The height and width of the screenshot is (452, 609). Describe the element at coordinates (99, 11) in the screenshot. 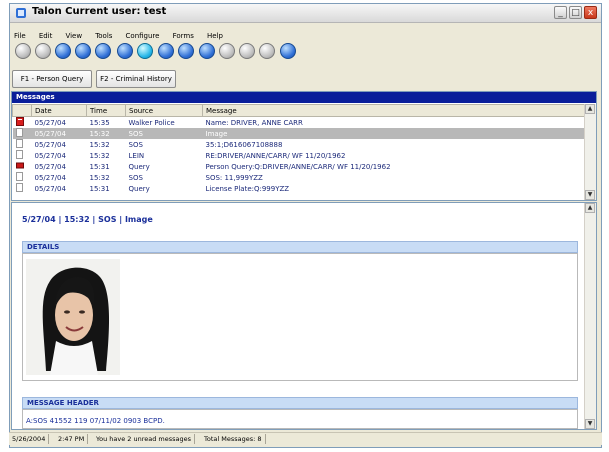

I see `window-title: Talon Current user: test` at that location.